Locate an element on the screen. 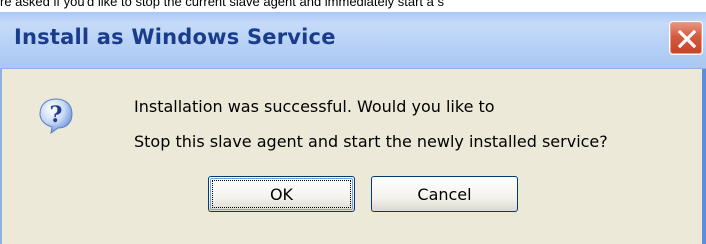 Image resolution: width=706 pixels, height=244 pixels. close-icon is located at coordinates (687, 39).